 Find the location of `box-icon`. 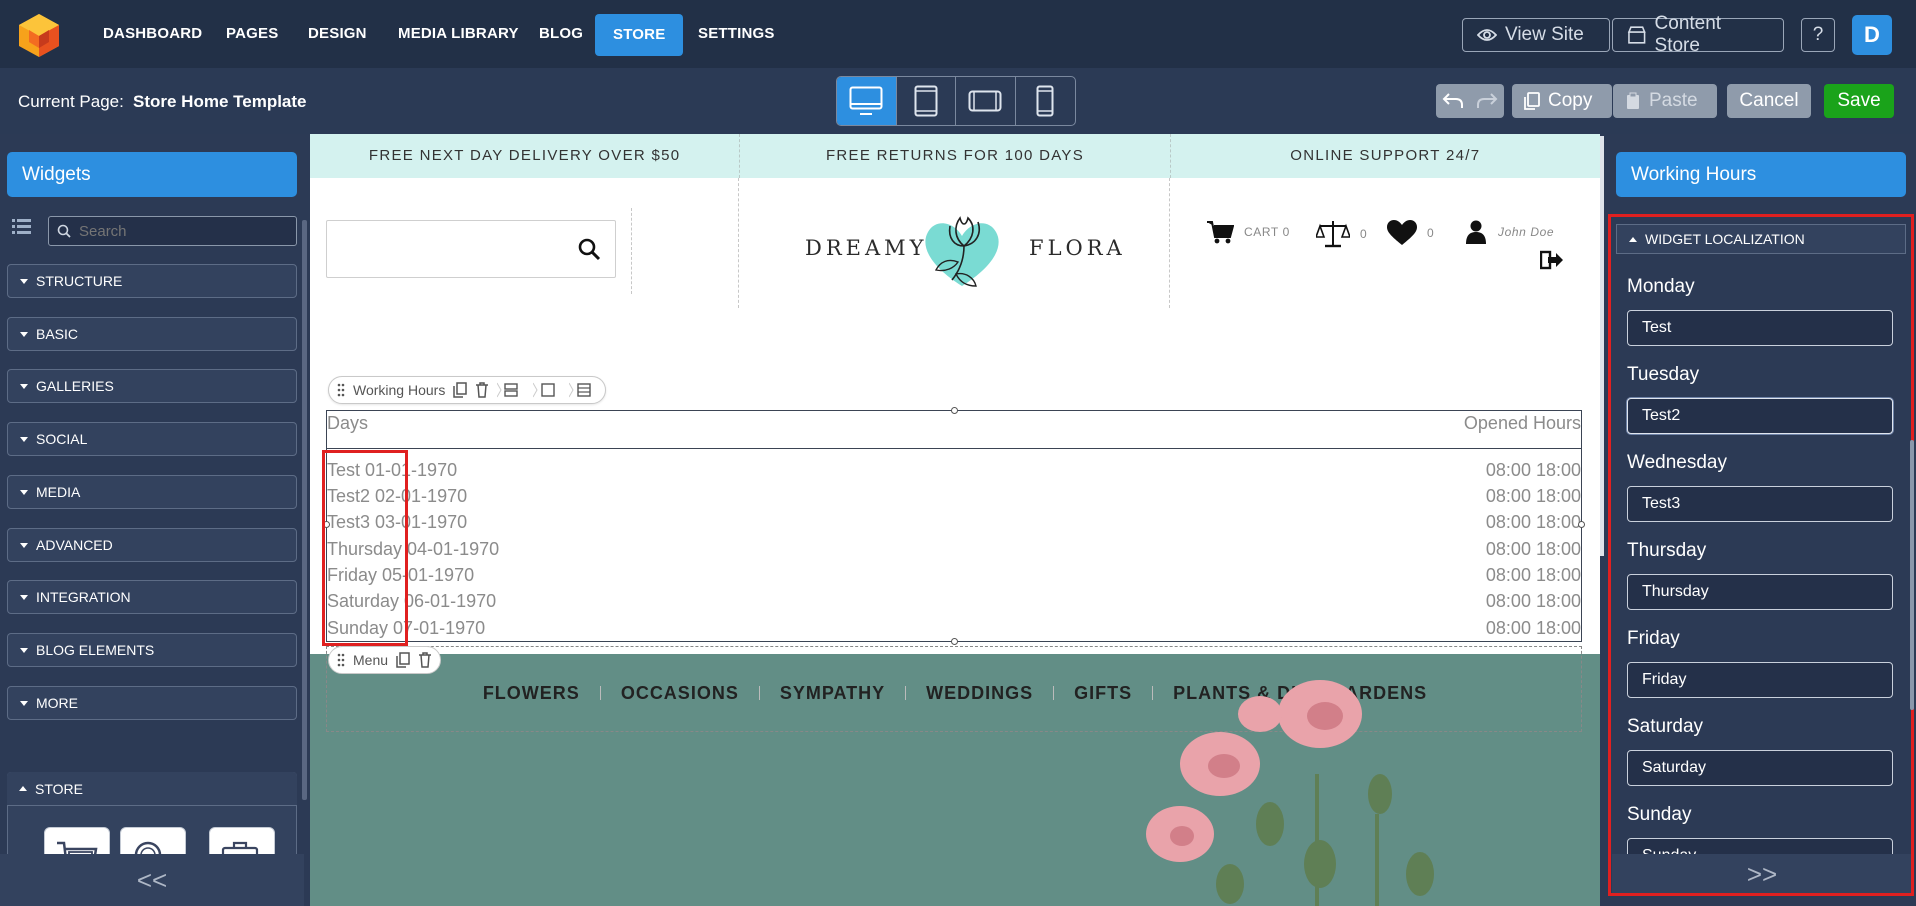

box-icon is located at coordinates (547, 390).